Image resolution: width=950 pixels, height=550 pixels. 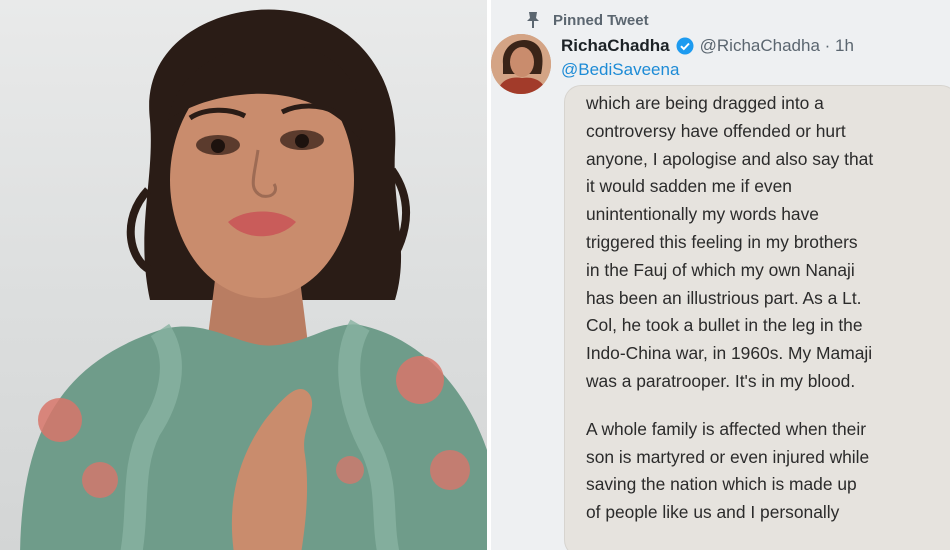 I want to click on avatar, so click(x=521, y=64).